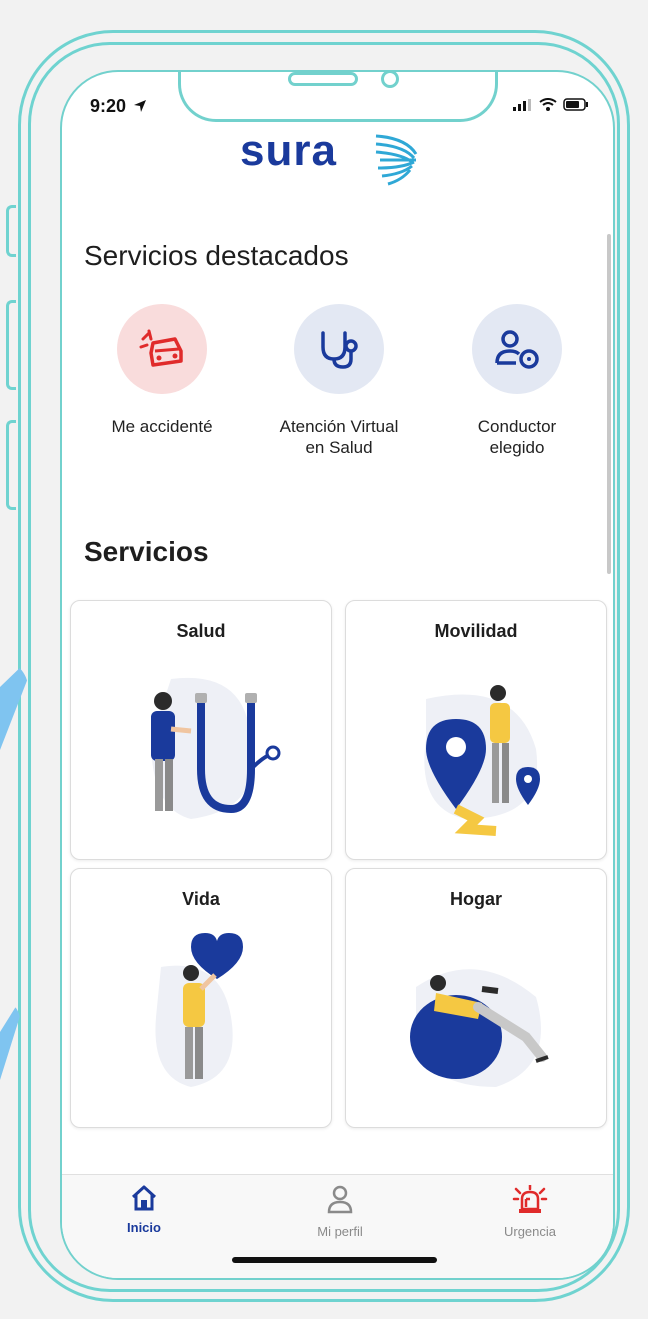 Image resolution: width=648 pixels, height=1319 pixels. Describe the element at coordinates (144, 1227) in the screenshot. I see `tab-label: Inicio` at that location.